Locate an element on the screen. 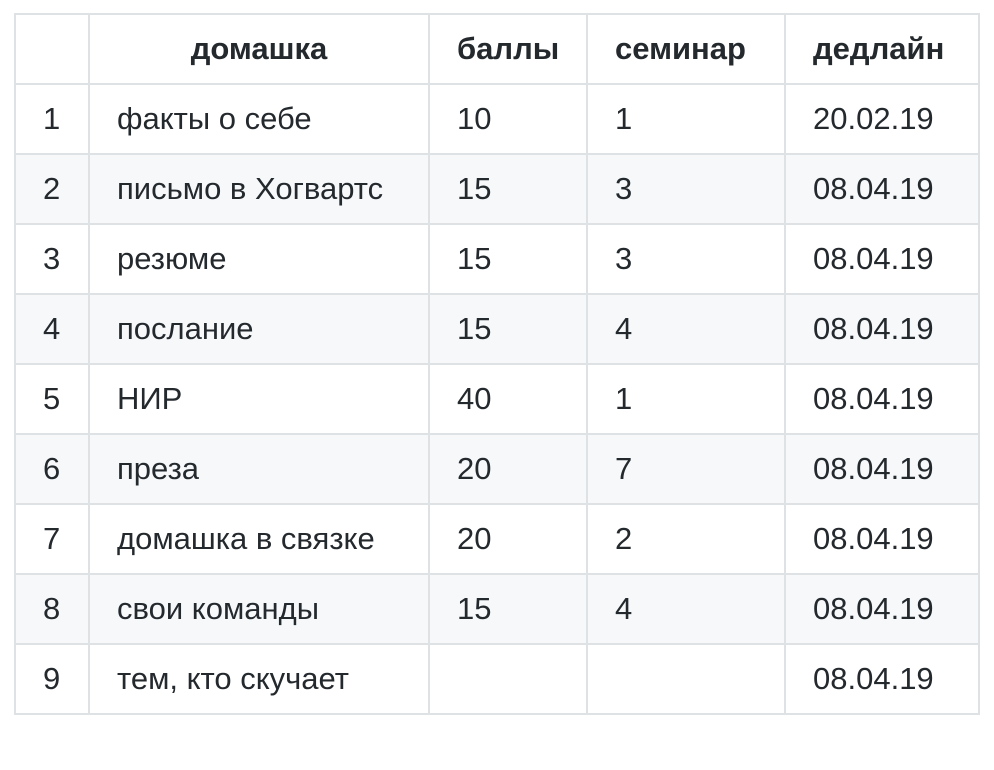 This screenshot has width=994, height=770. cell-index: 7 is located at coordinates (52, 539).